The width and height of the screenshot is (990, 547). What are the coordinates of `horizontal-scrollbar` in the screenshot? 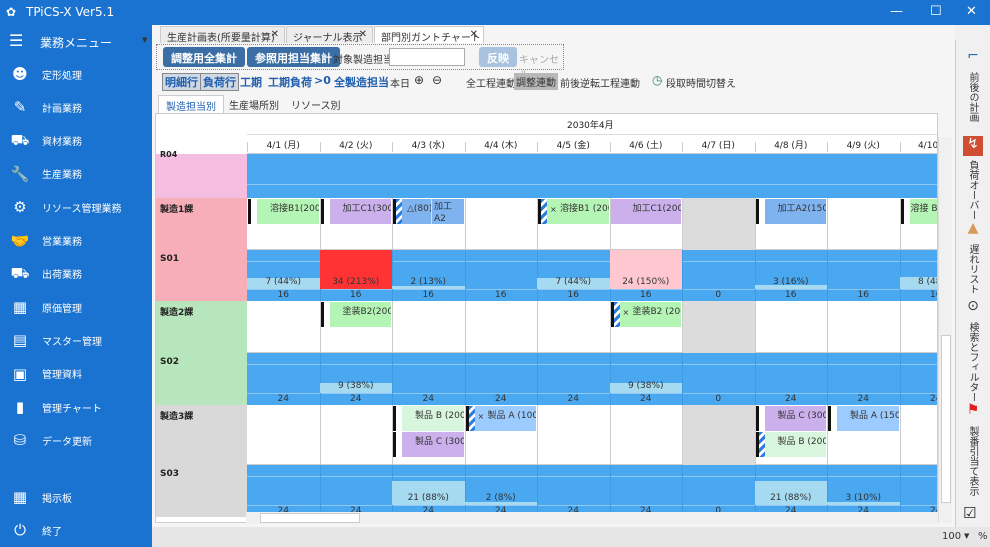 It's located at (592, 518).